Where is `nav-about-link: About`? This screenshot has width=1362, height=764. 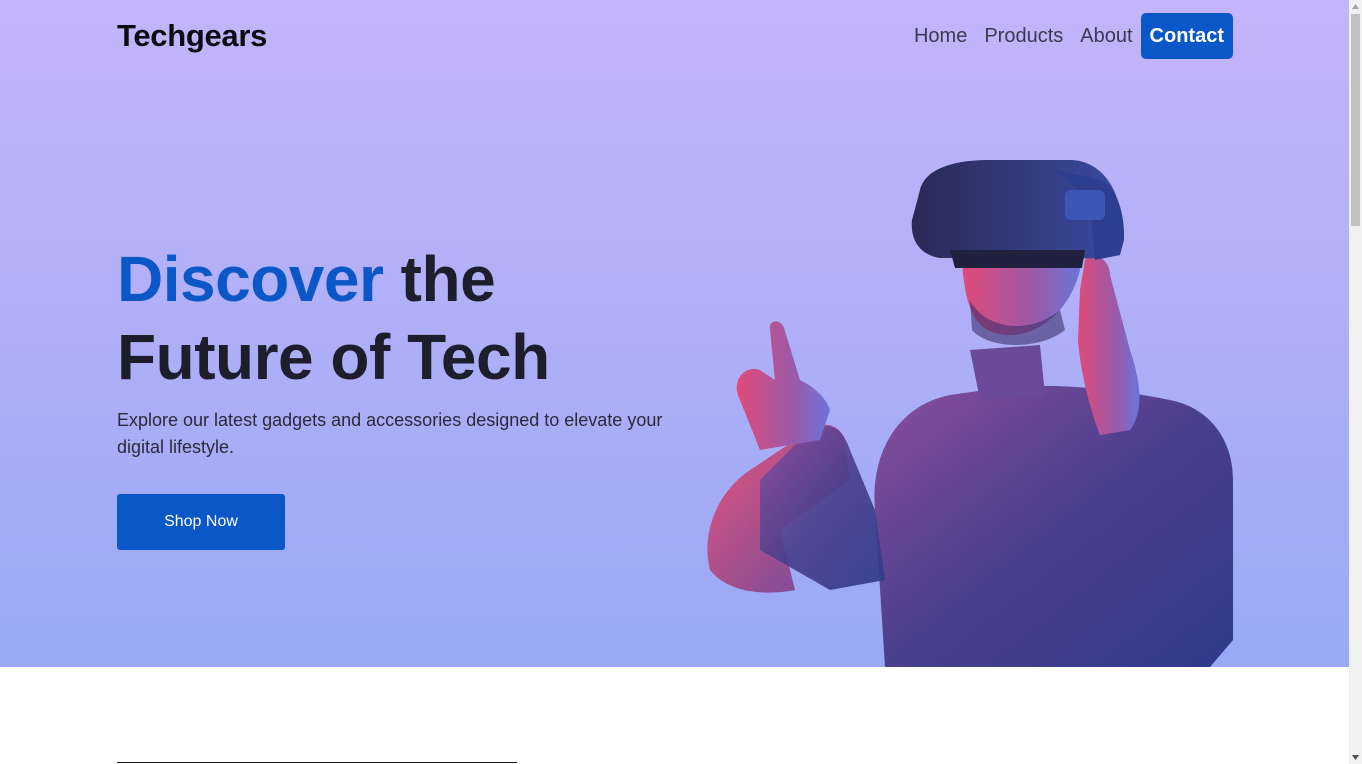
nav-about-link: About is located at coordinates (1106, 36).